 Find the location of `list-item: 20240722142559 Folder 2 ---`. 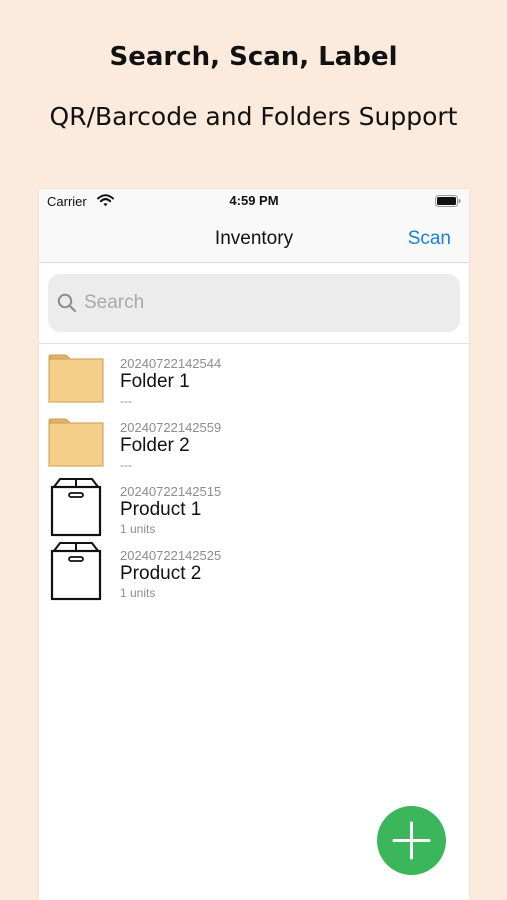

list-item: 20240722142559 Folder 2 --- is located at coordinates (254, 441).